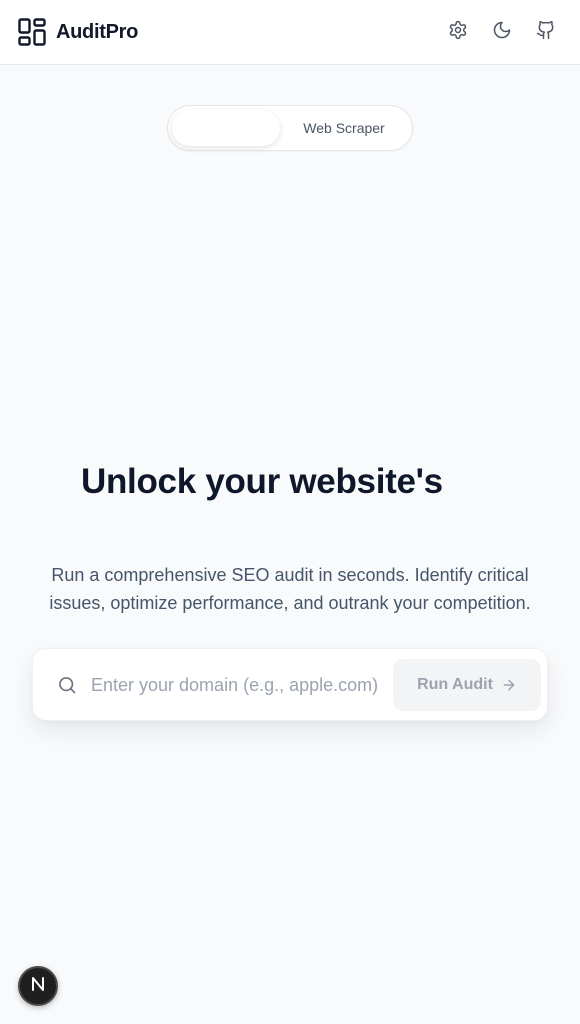  I want to click on github-link, so click(546, 32).